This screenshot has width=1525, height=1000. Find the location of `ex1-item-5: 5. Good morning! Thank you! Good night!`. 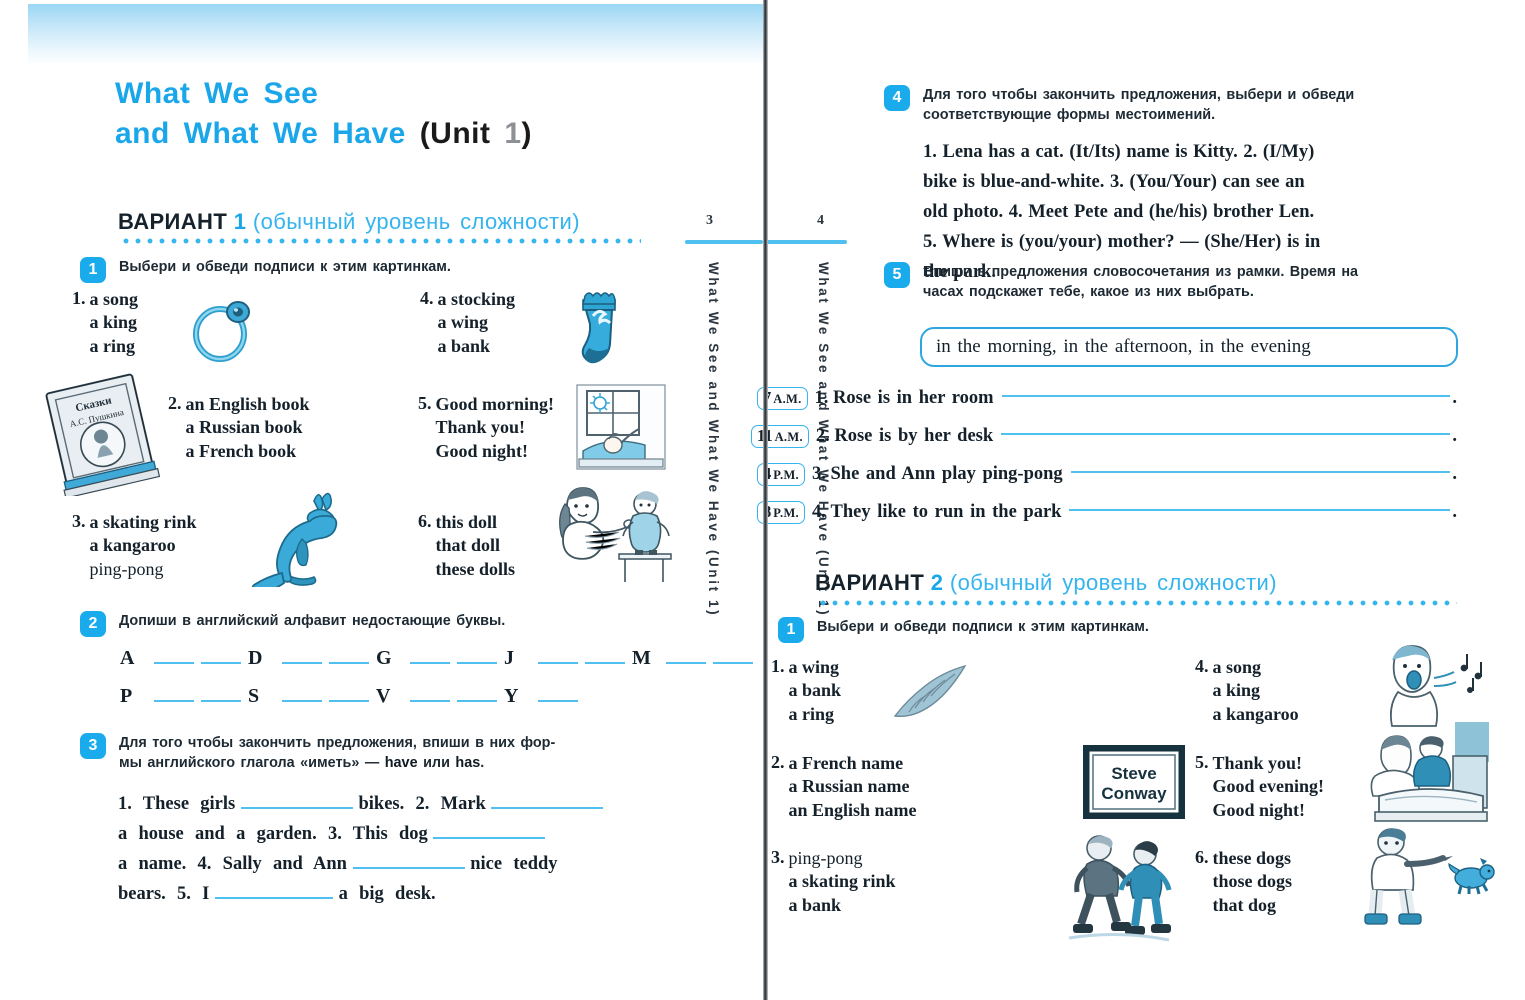

ex1-item-5: 5. Good morning! Thank you! Good night! is located at coordinates (486, 428).